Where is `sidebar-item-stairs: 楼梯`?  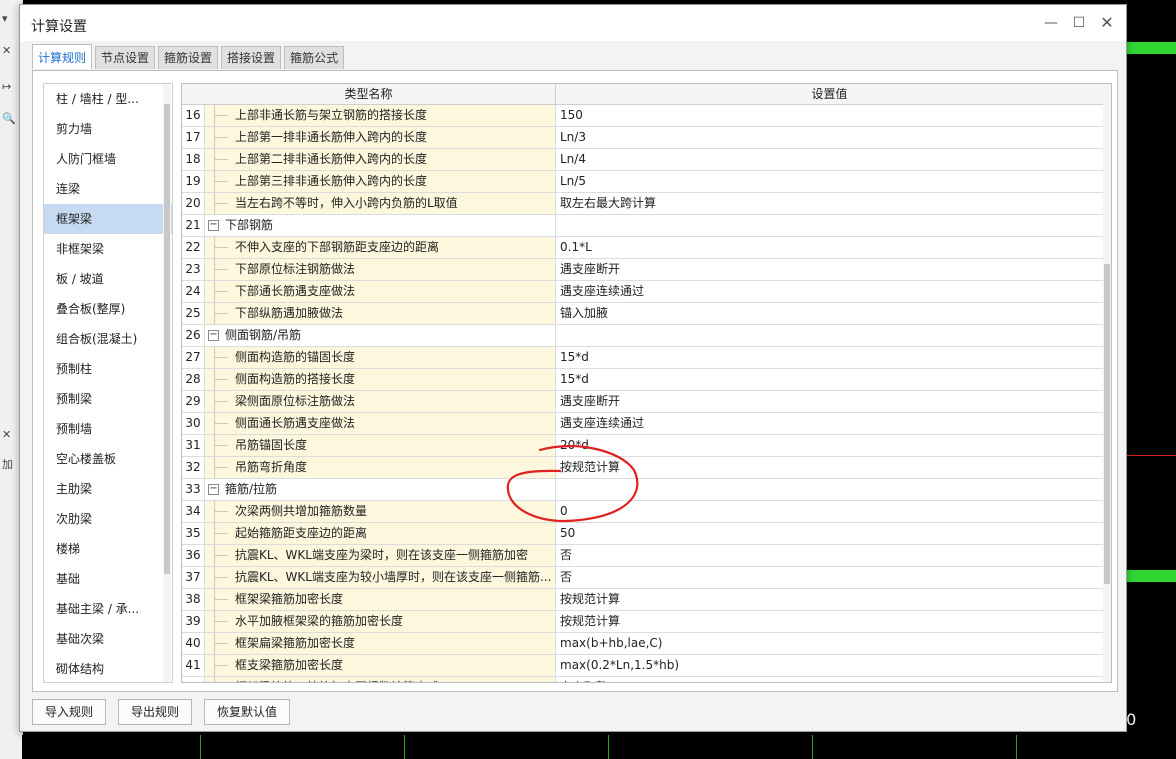 sidebar-item-stairs: 楼梯 is located at coordinates (108, 549).